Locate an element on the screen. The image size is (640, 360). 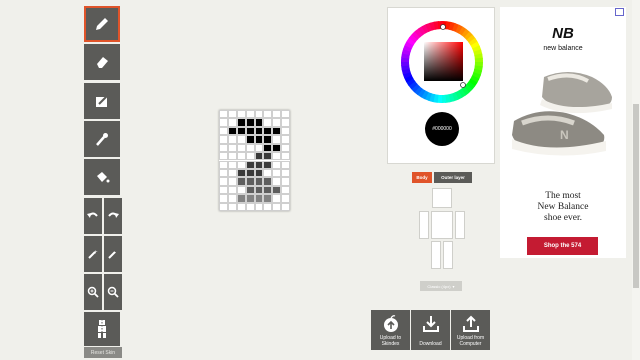
part-right-arm is located at coordinates (424, 225).